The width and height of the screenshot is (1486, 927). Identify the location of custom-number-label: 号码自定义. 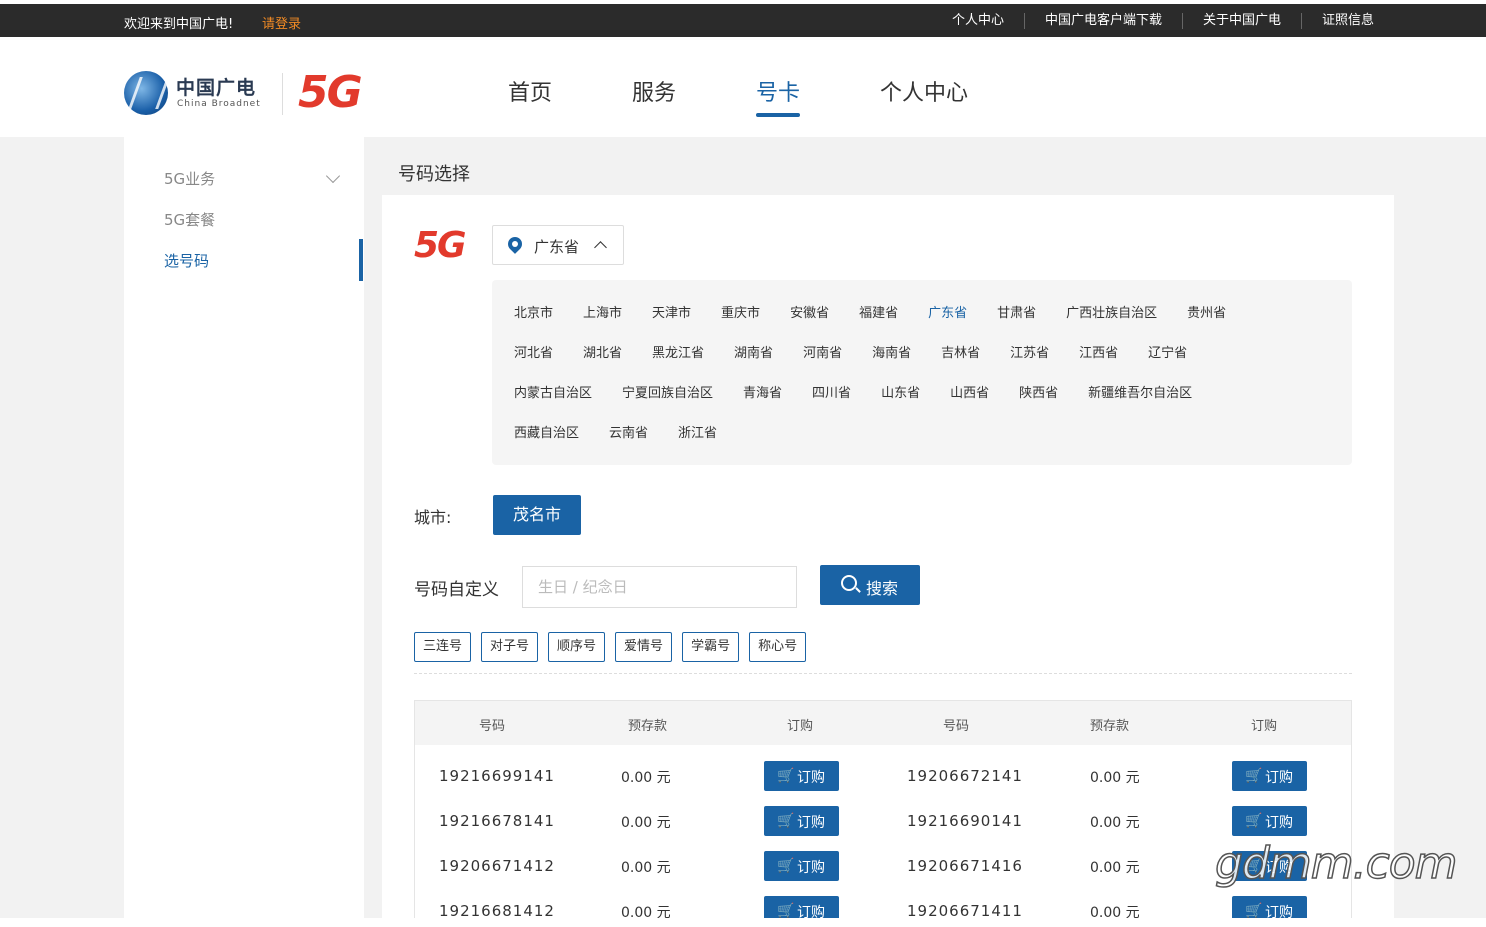
(456, 590).